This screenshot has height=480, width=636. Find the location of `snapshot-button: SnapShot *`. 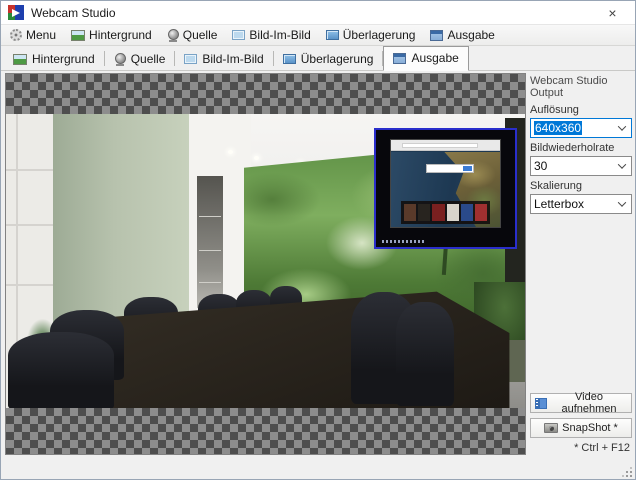

snapshot-button: SnapShot * is located at coordinates (581, 428).